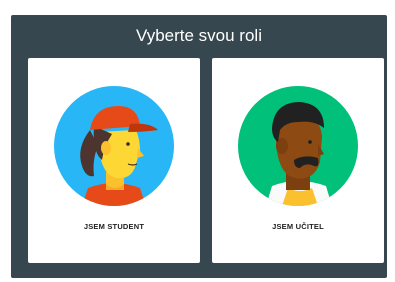 The image size is (395, 282). Describe the element at coordinates (298, 146) in the screenshot. I see `teacher-avatar-icon` at that location.